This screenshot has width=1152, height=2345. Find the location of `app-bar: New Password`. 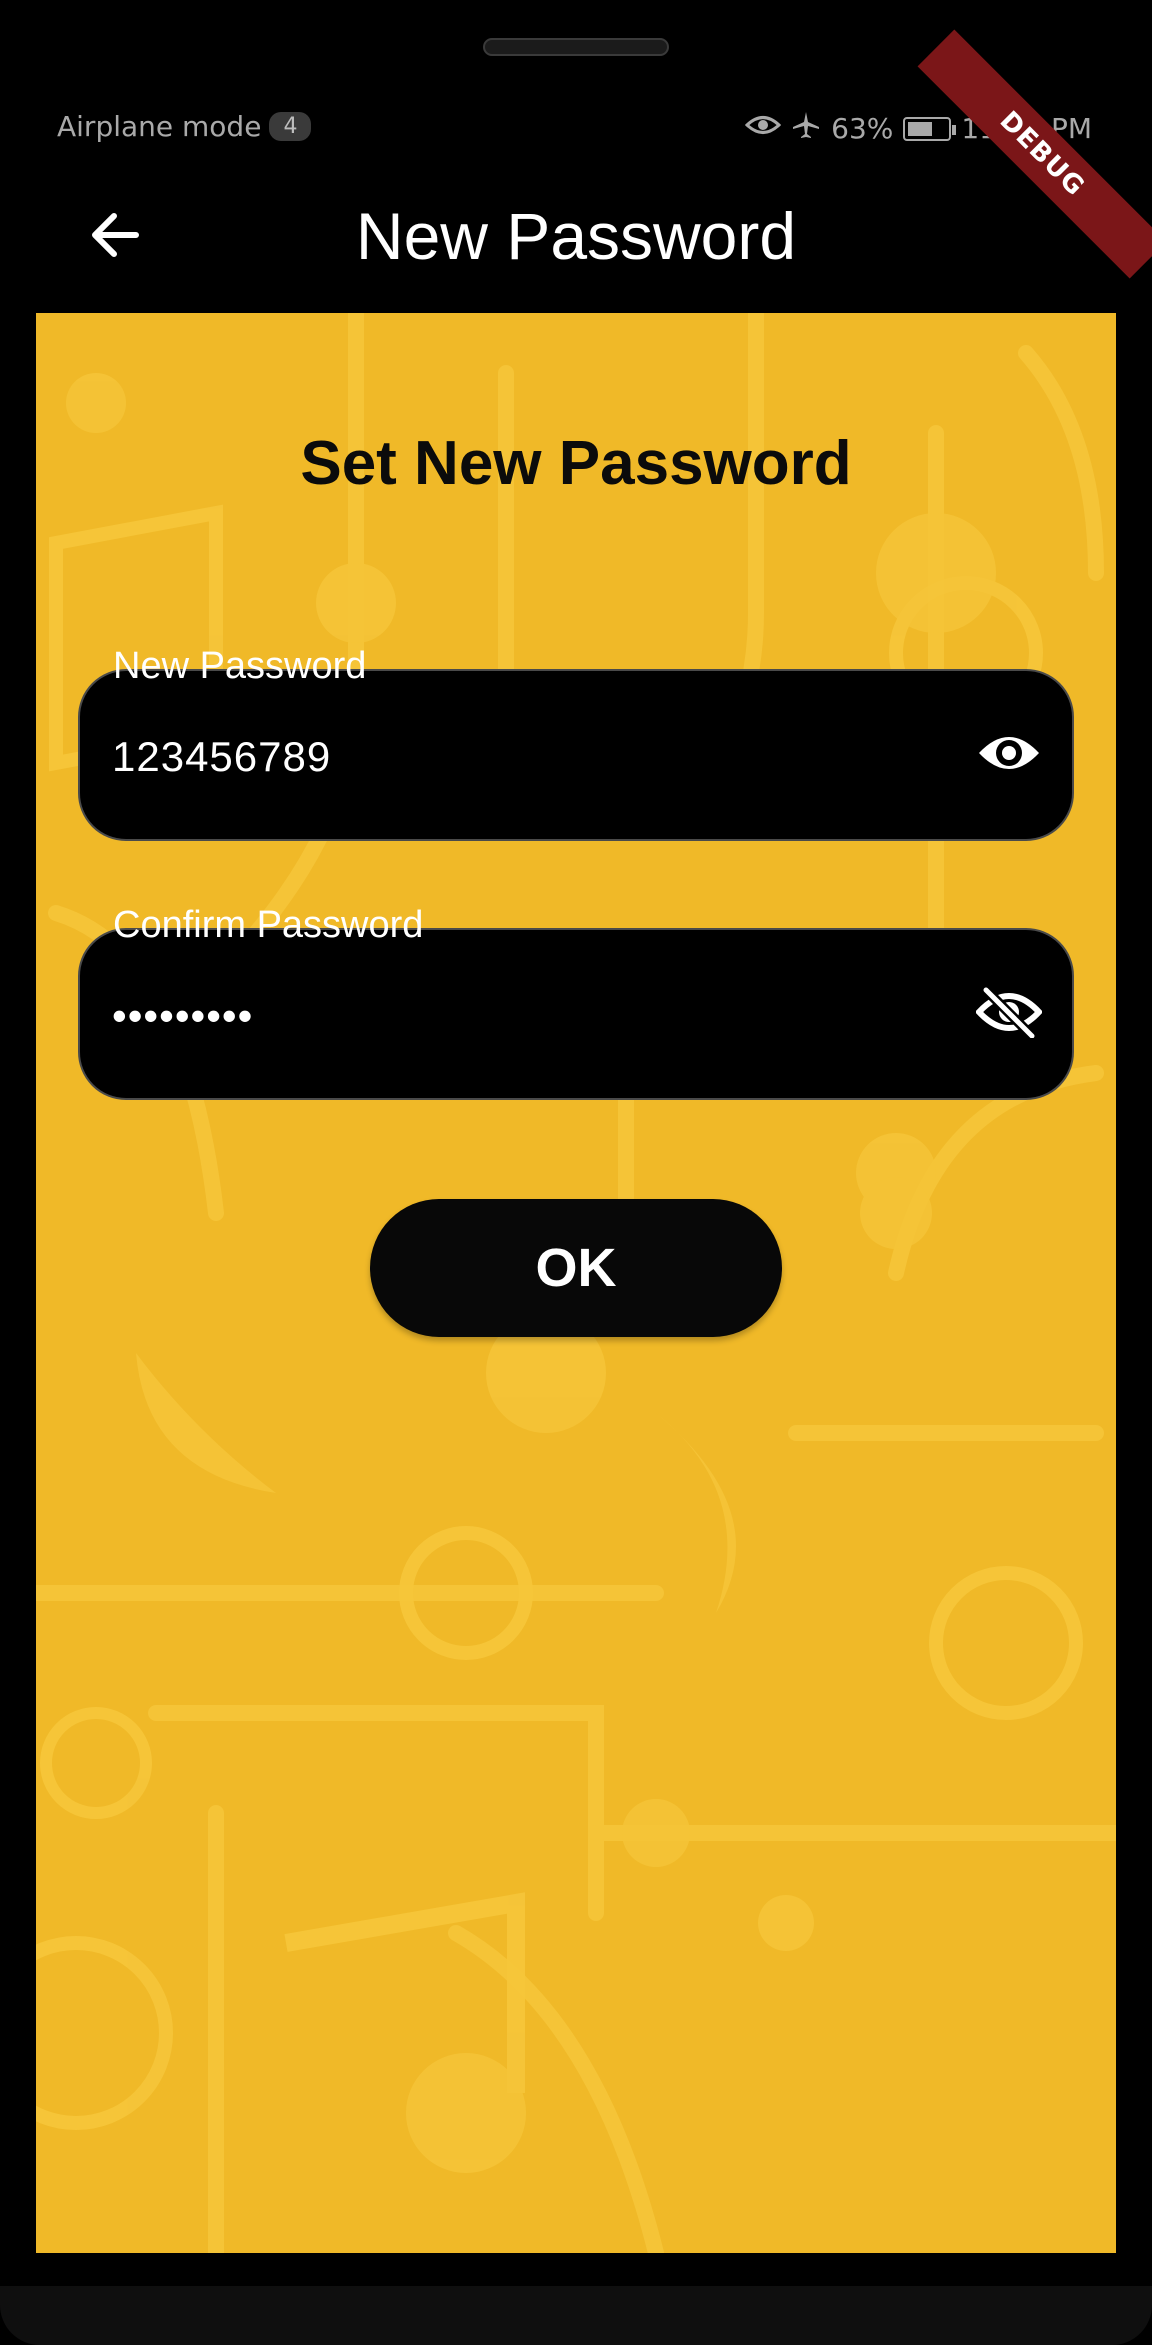

app-bar: New Password is located at coordinates (576, 235).